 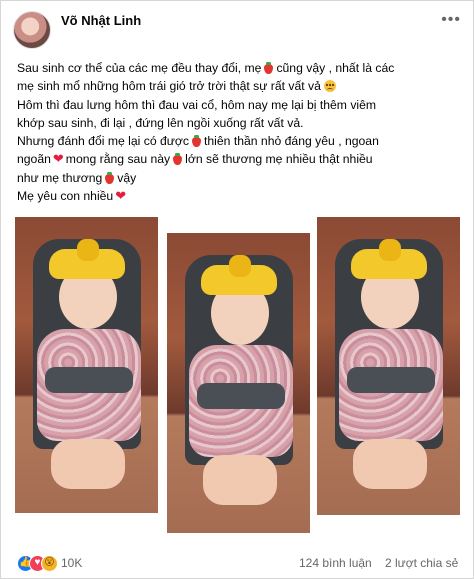 I want to click on post-header: Võ Nhật Linh •••, so click(x=238, y=31).